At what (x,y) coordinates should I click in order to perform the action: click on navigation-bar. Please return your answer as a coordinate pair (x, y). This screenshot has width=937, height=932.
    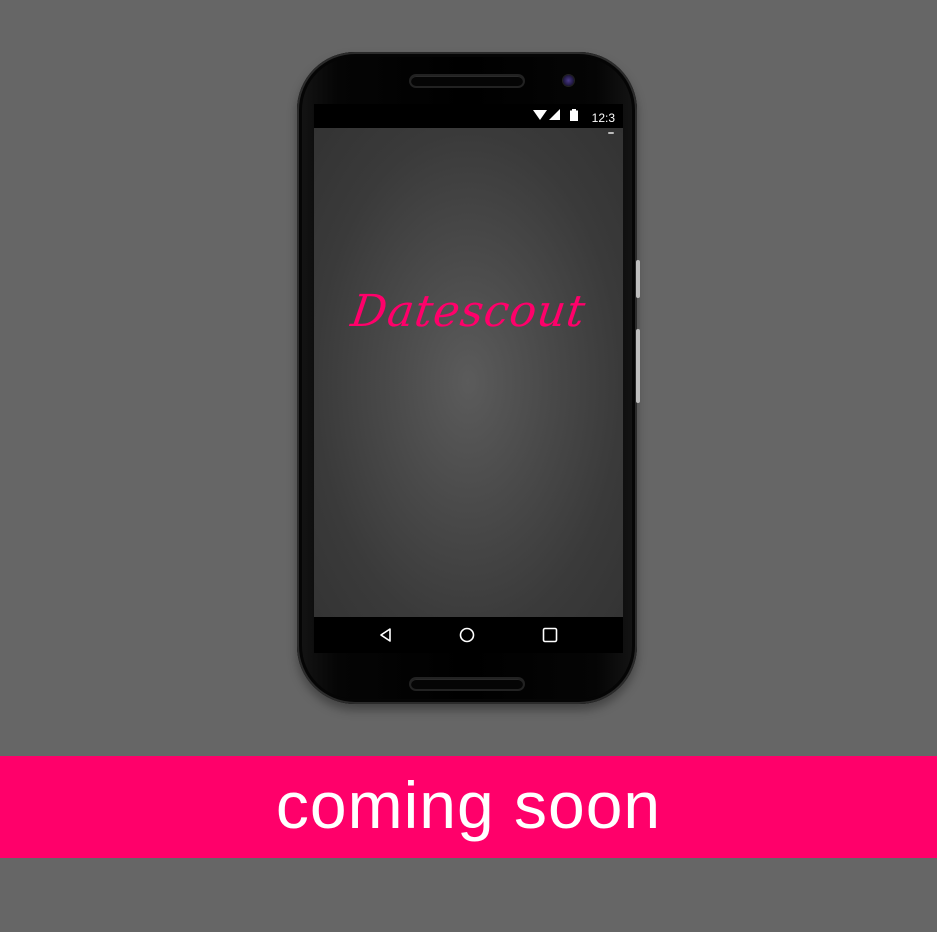
    Looking at the image, I should click on (468, 635).